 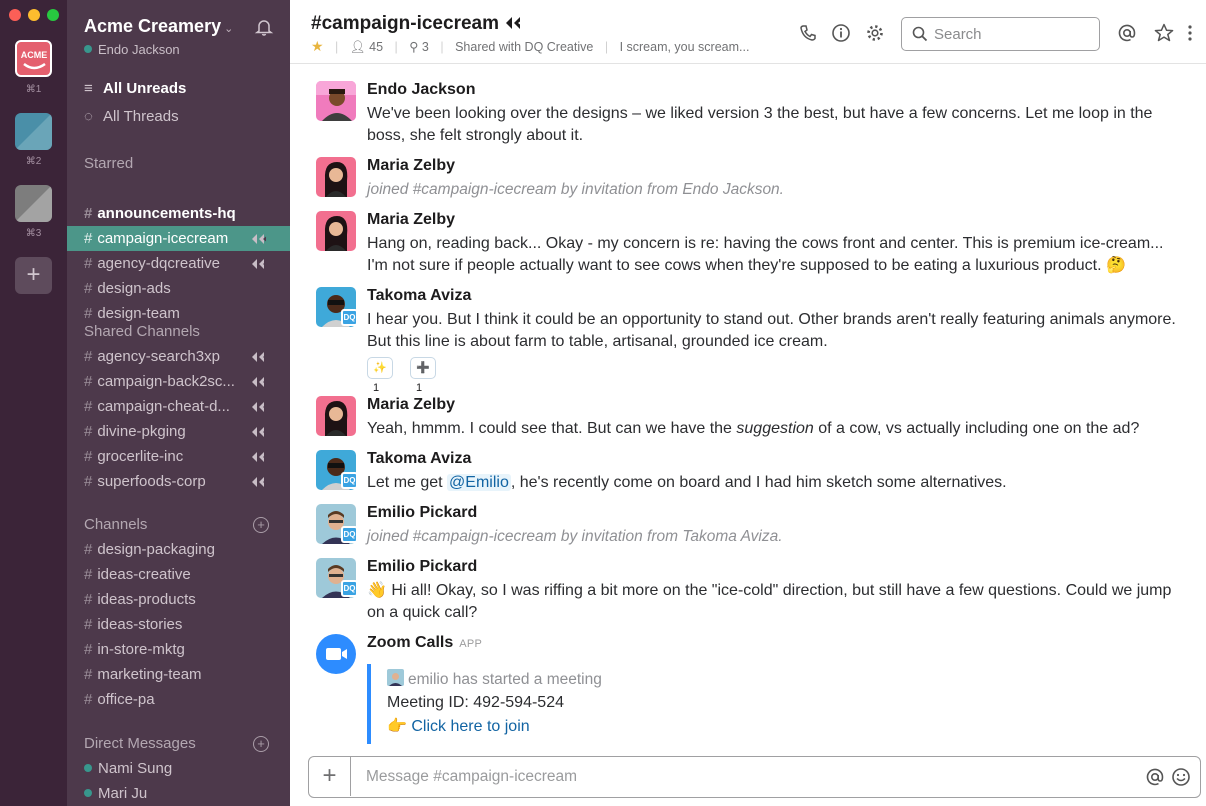 I want to click on search-icon, so click(x=920, y=34).